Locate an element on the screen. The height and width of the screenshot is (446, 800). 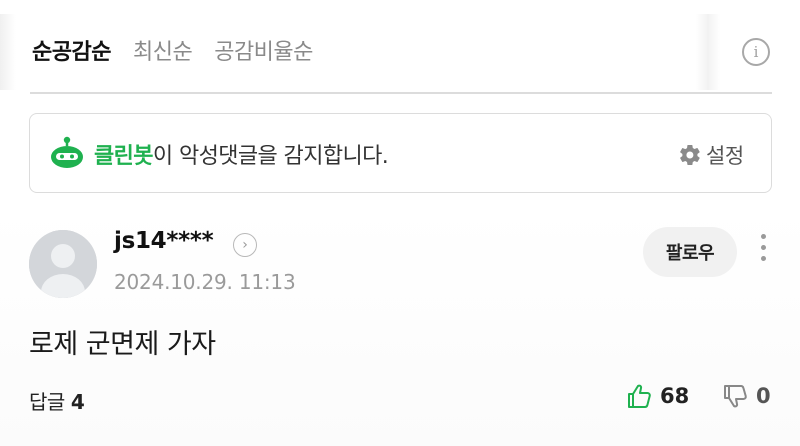
follow-button: 팔로우 is located at coordinates (690, 252).